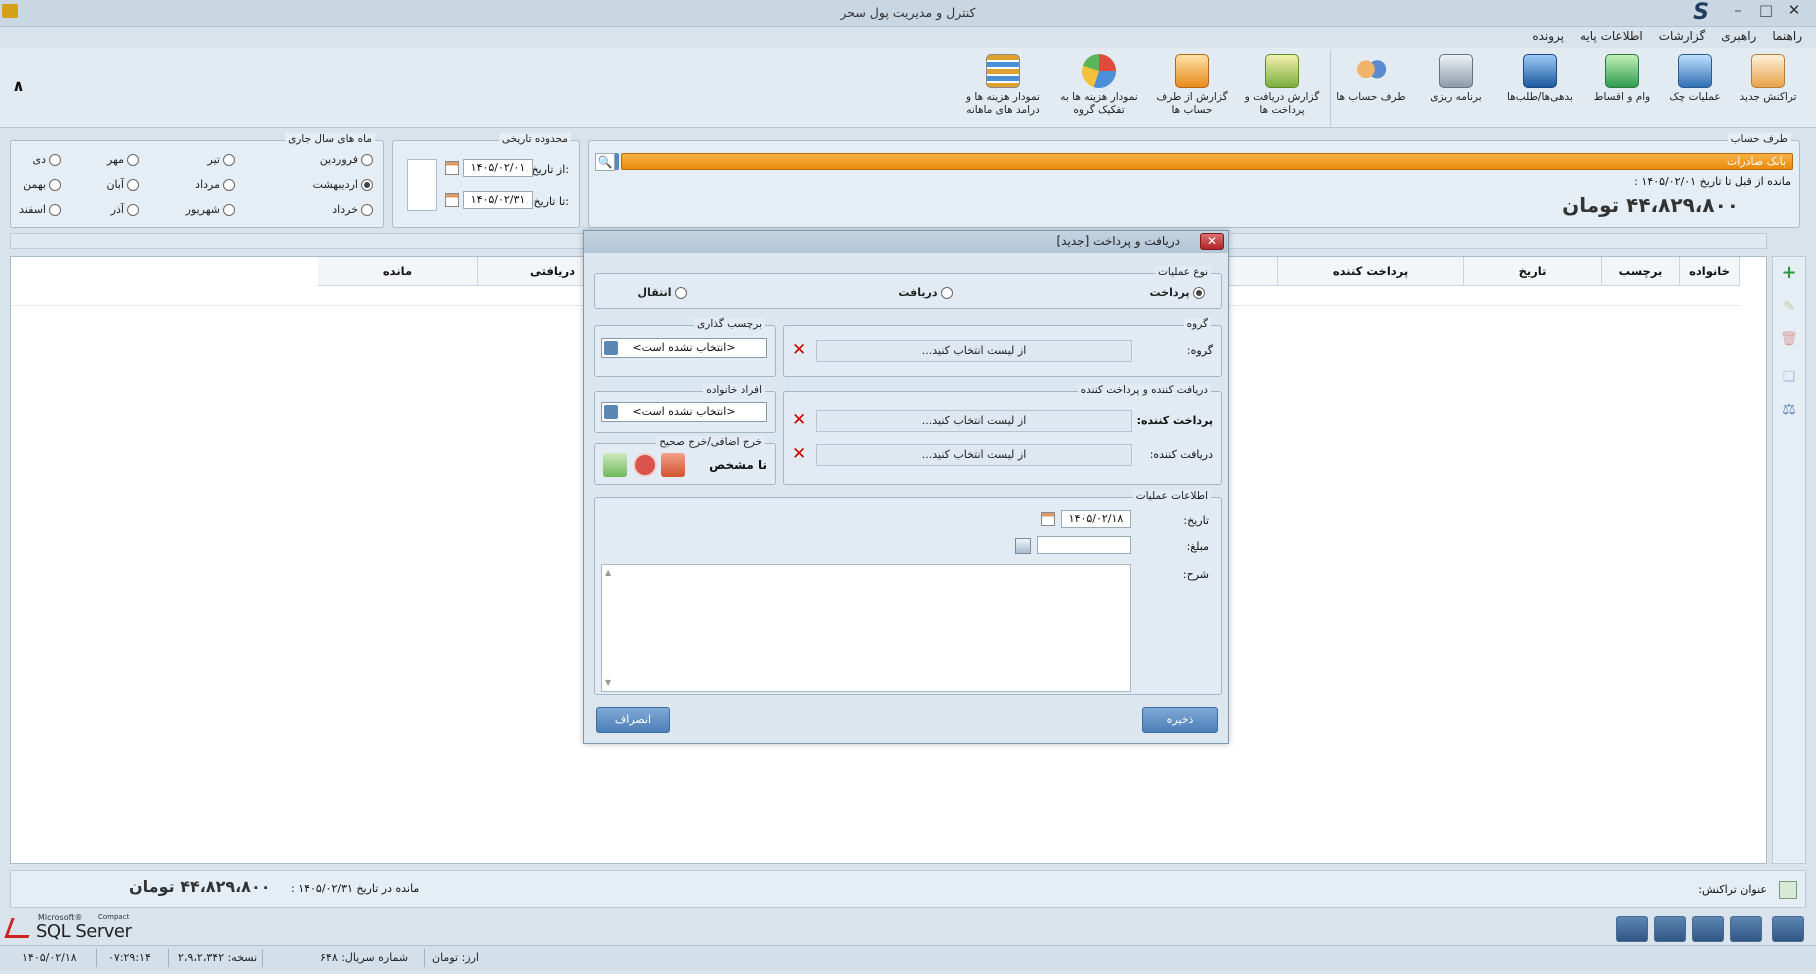  Describe the element at coordinates (1207, 161) in the screenshot. I see `account-select: بانک صادرات` at that location.